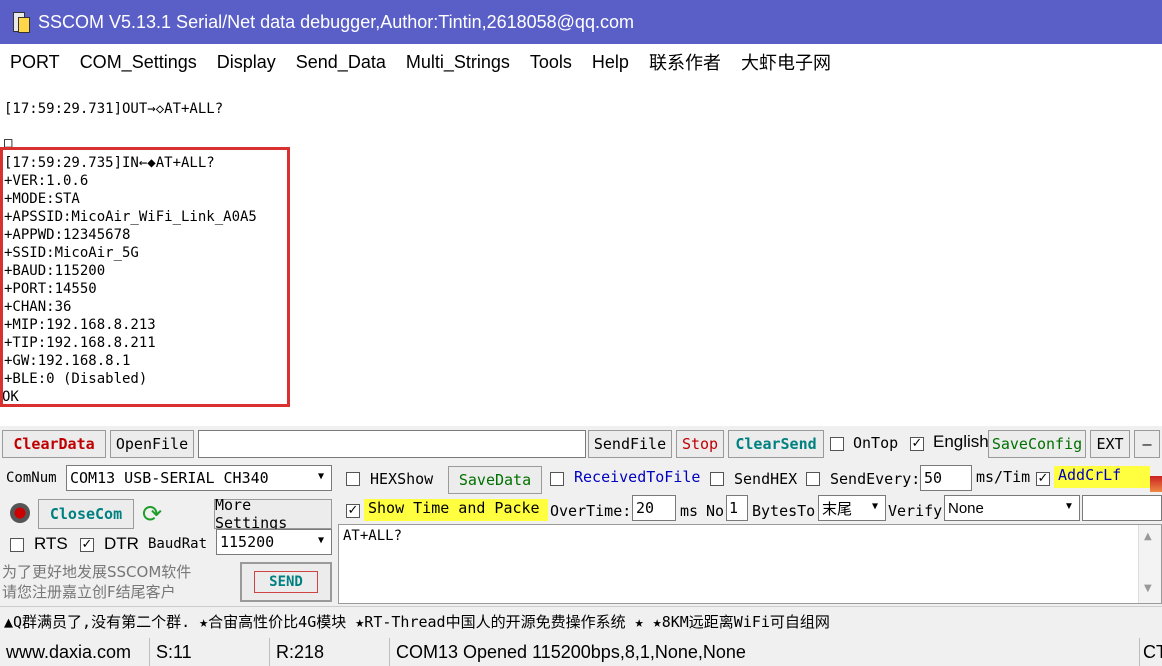 The image size is (1162, 666). I want to click on more-settings-button: More Settings, so click(273, 514).